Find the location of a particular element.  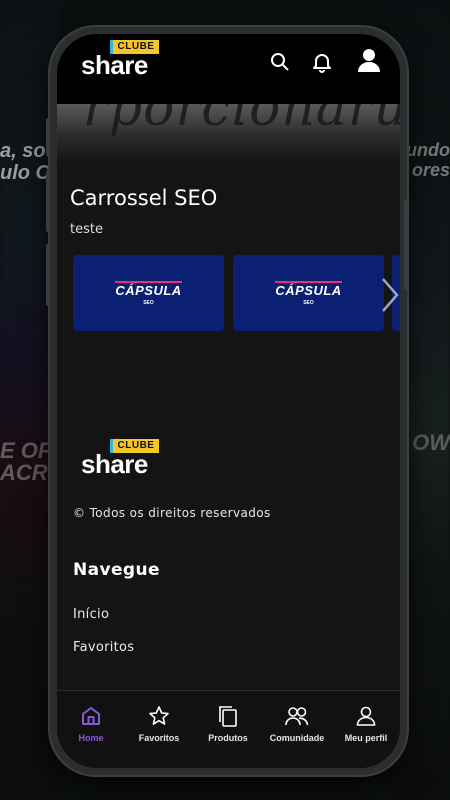

footer-nav-heading: Navegue is located at coordinates (116, 570).